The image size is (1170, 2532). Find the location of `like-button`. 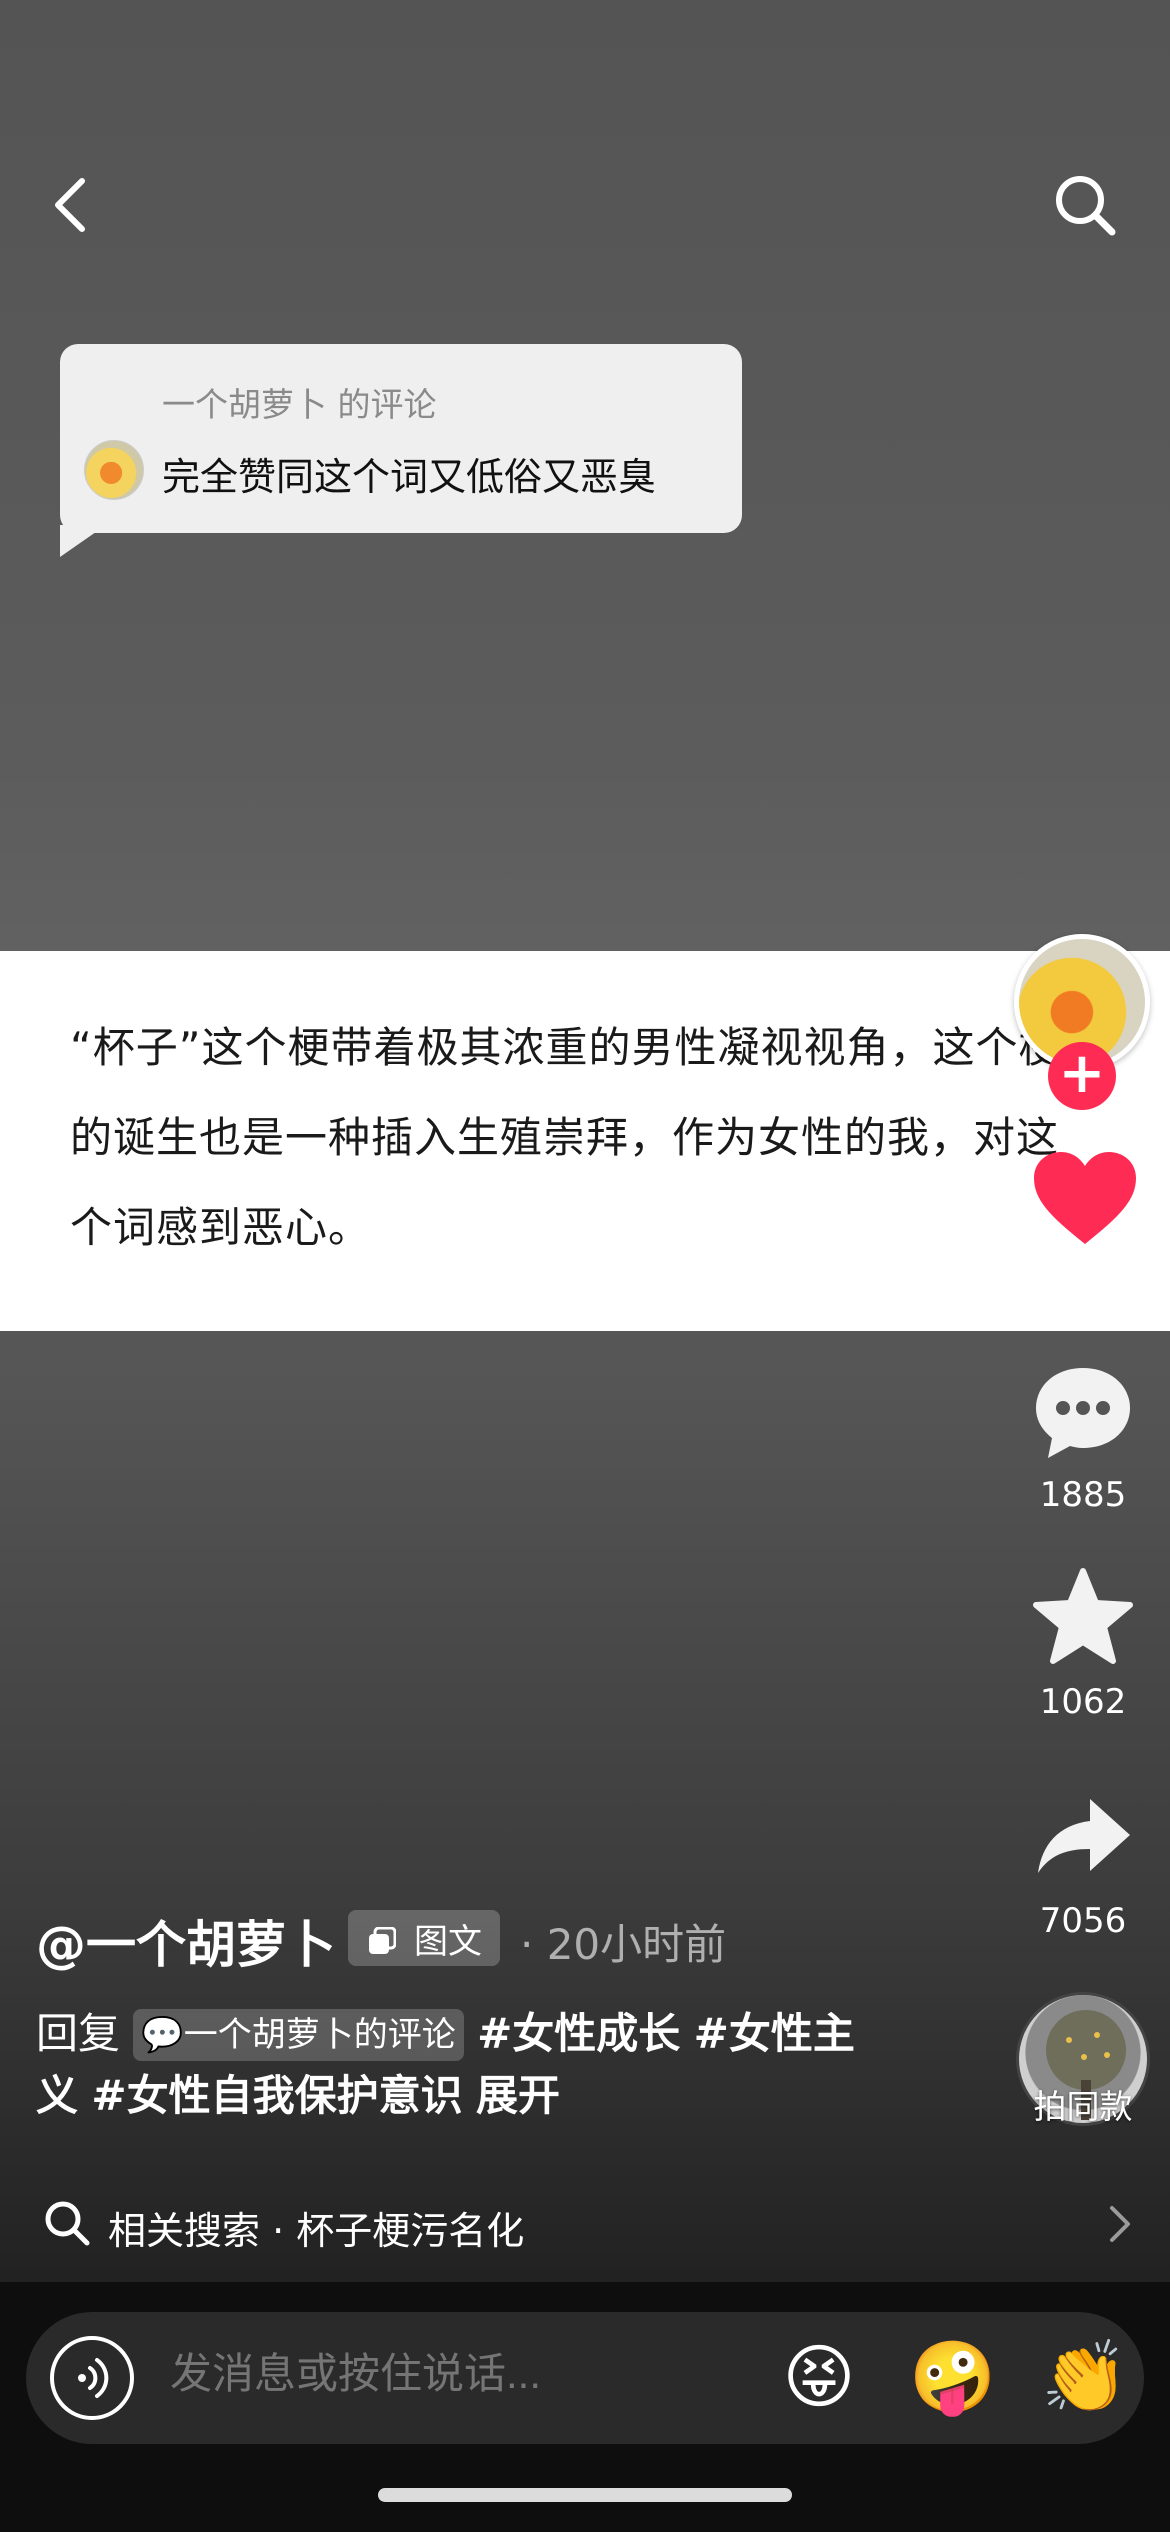

like-button is located at coordinates (1085, 1200).